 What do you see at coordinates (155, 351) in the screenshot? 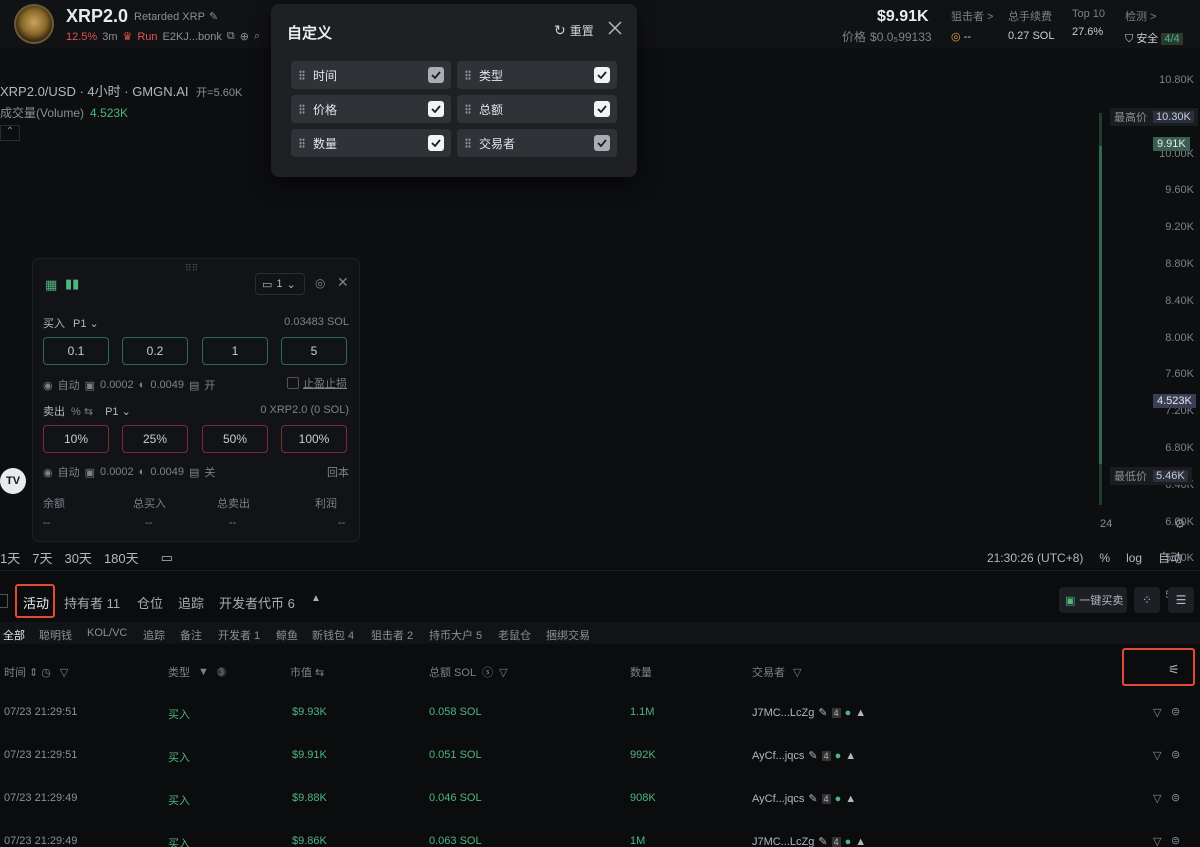
I see `buy-amount-button: 0.2` at bounding box center [155, 351].